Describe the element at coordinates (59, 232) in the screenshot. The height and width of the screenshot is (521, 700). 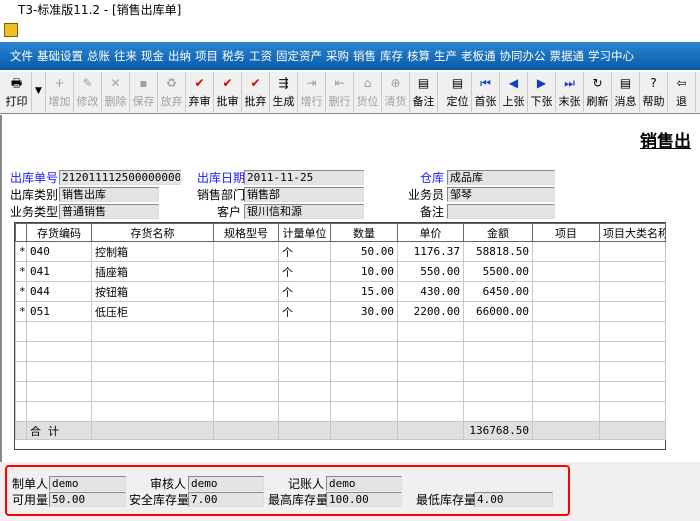
I see `column-header-1: 存货编码` at that location.